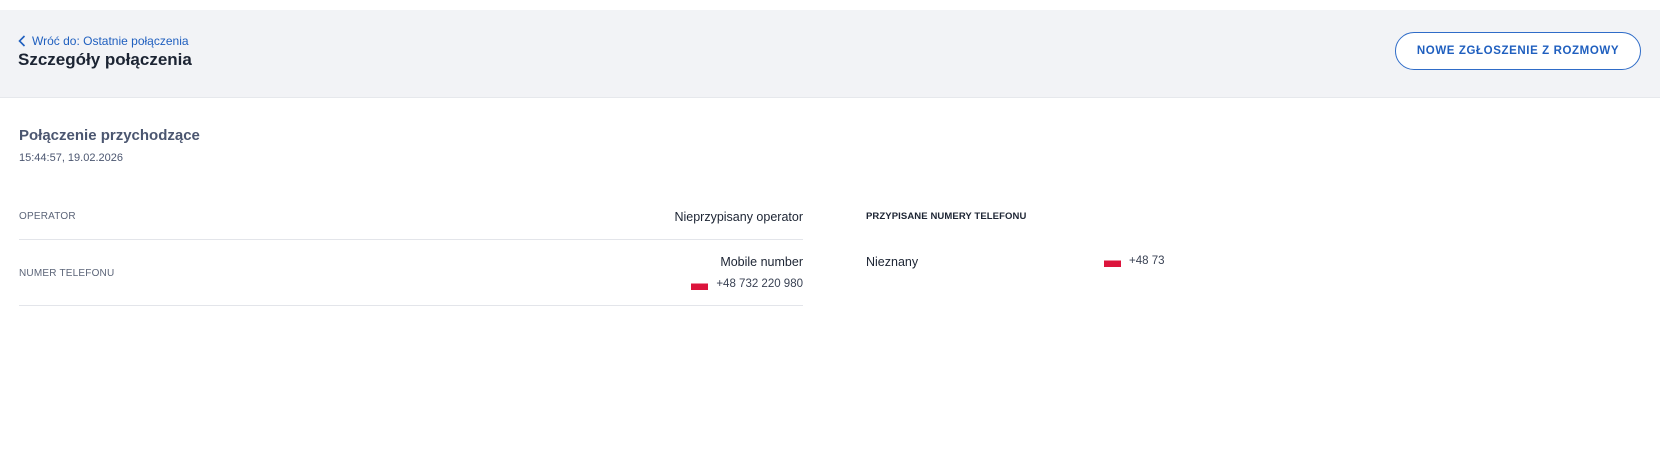  What do you see at coordinates (1518, 51) in the screenshot?
I see `new-ticket-from-call-button: NOWE ZGŁOSZENIE Z ROZMOWY` at bounding box center [1518, 51].